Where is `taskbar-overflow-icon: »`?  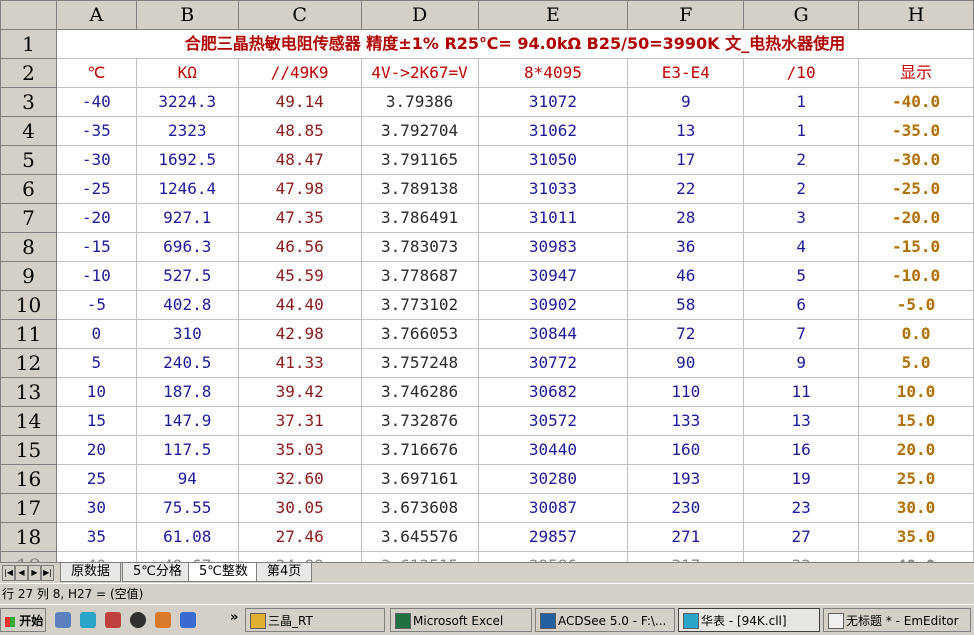 taskbar-overflow-icon: » is located at coordinates (234, 617).